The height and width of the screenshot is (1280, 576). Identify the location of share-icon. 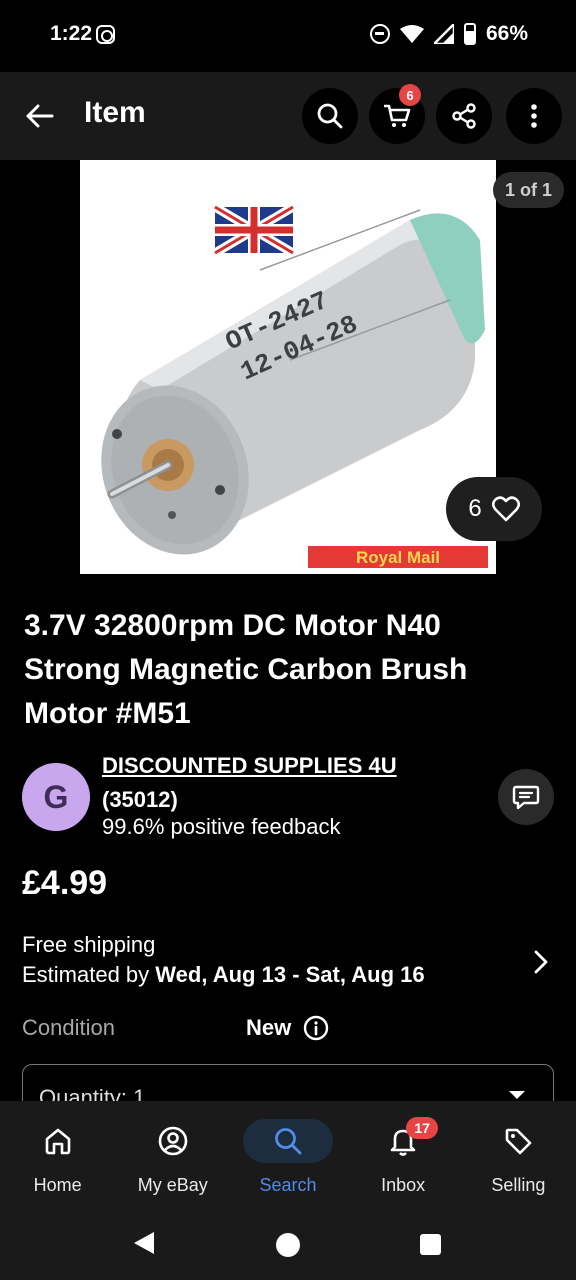
(464, 116).